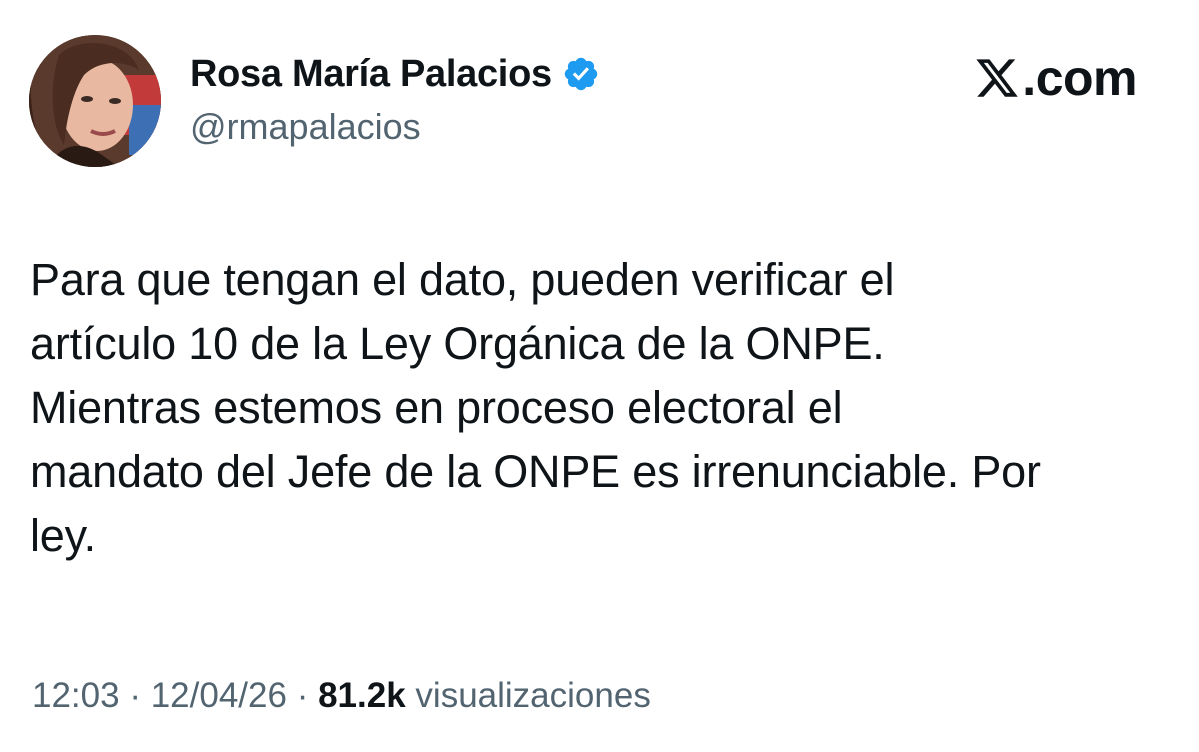 The image size is (1199, 752). What do you see at coordinates (533, 695) in the screenshot?
I see `views-label: visualizaciones` at bounding box center [533, 695].